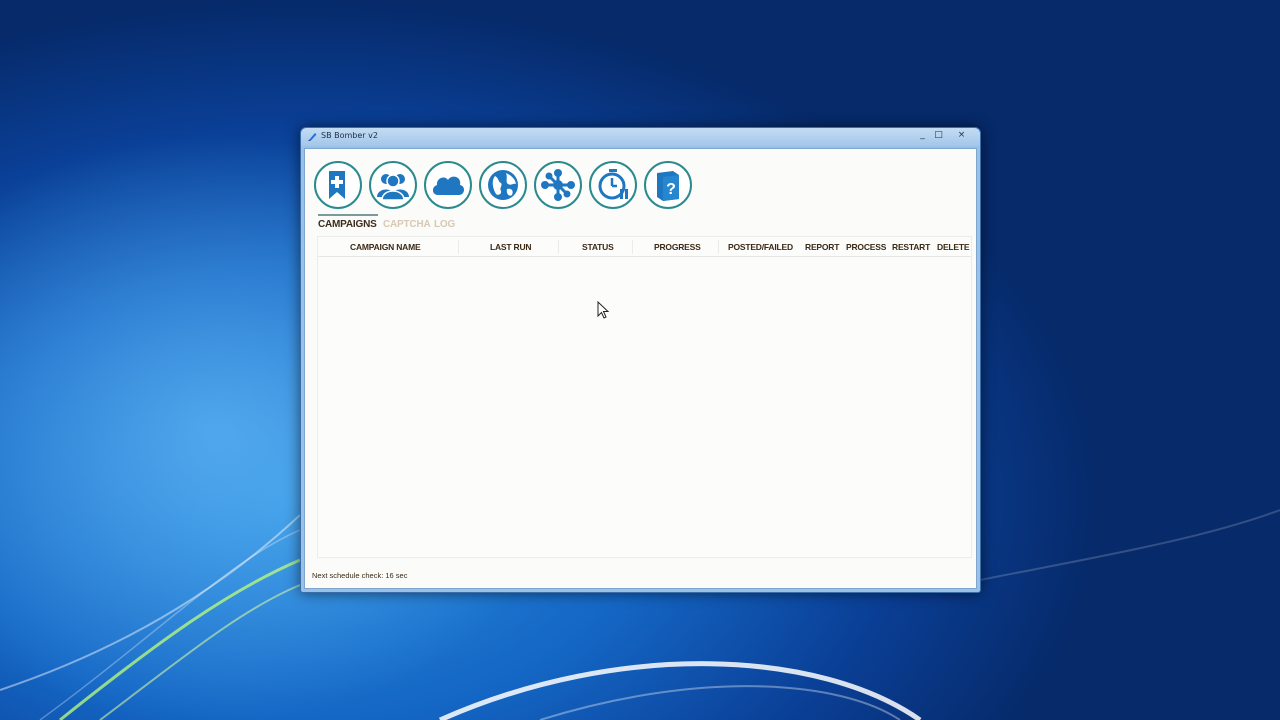 Image resolution: width=1280 pixels, height=720 pixels. What do you see at coordinates (961, 135) in the screenshot?
I see `close-button: ×` at bounding box center [961, 135].